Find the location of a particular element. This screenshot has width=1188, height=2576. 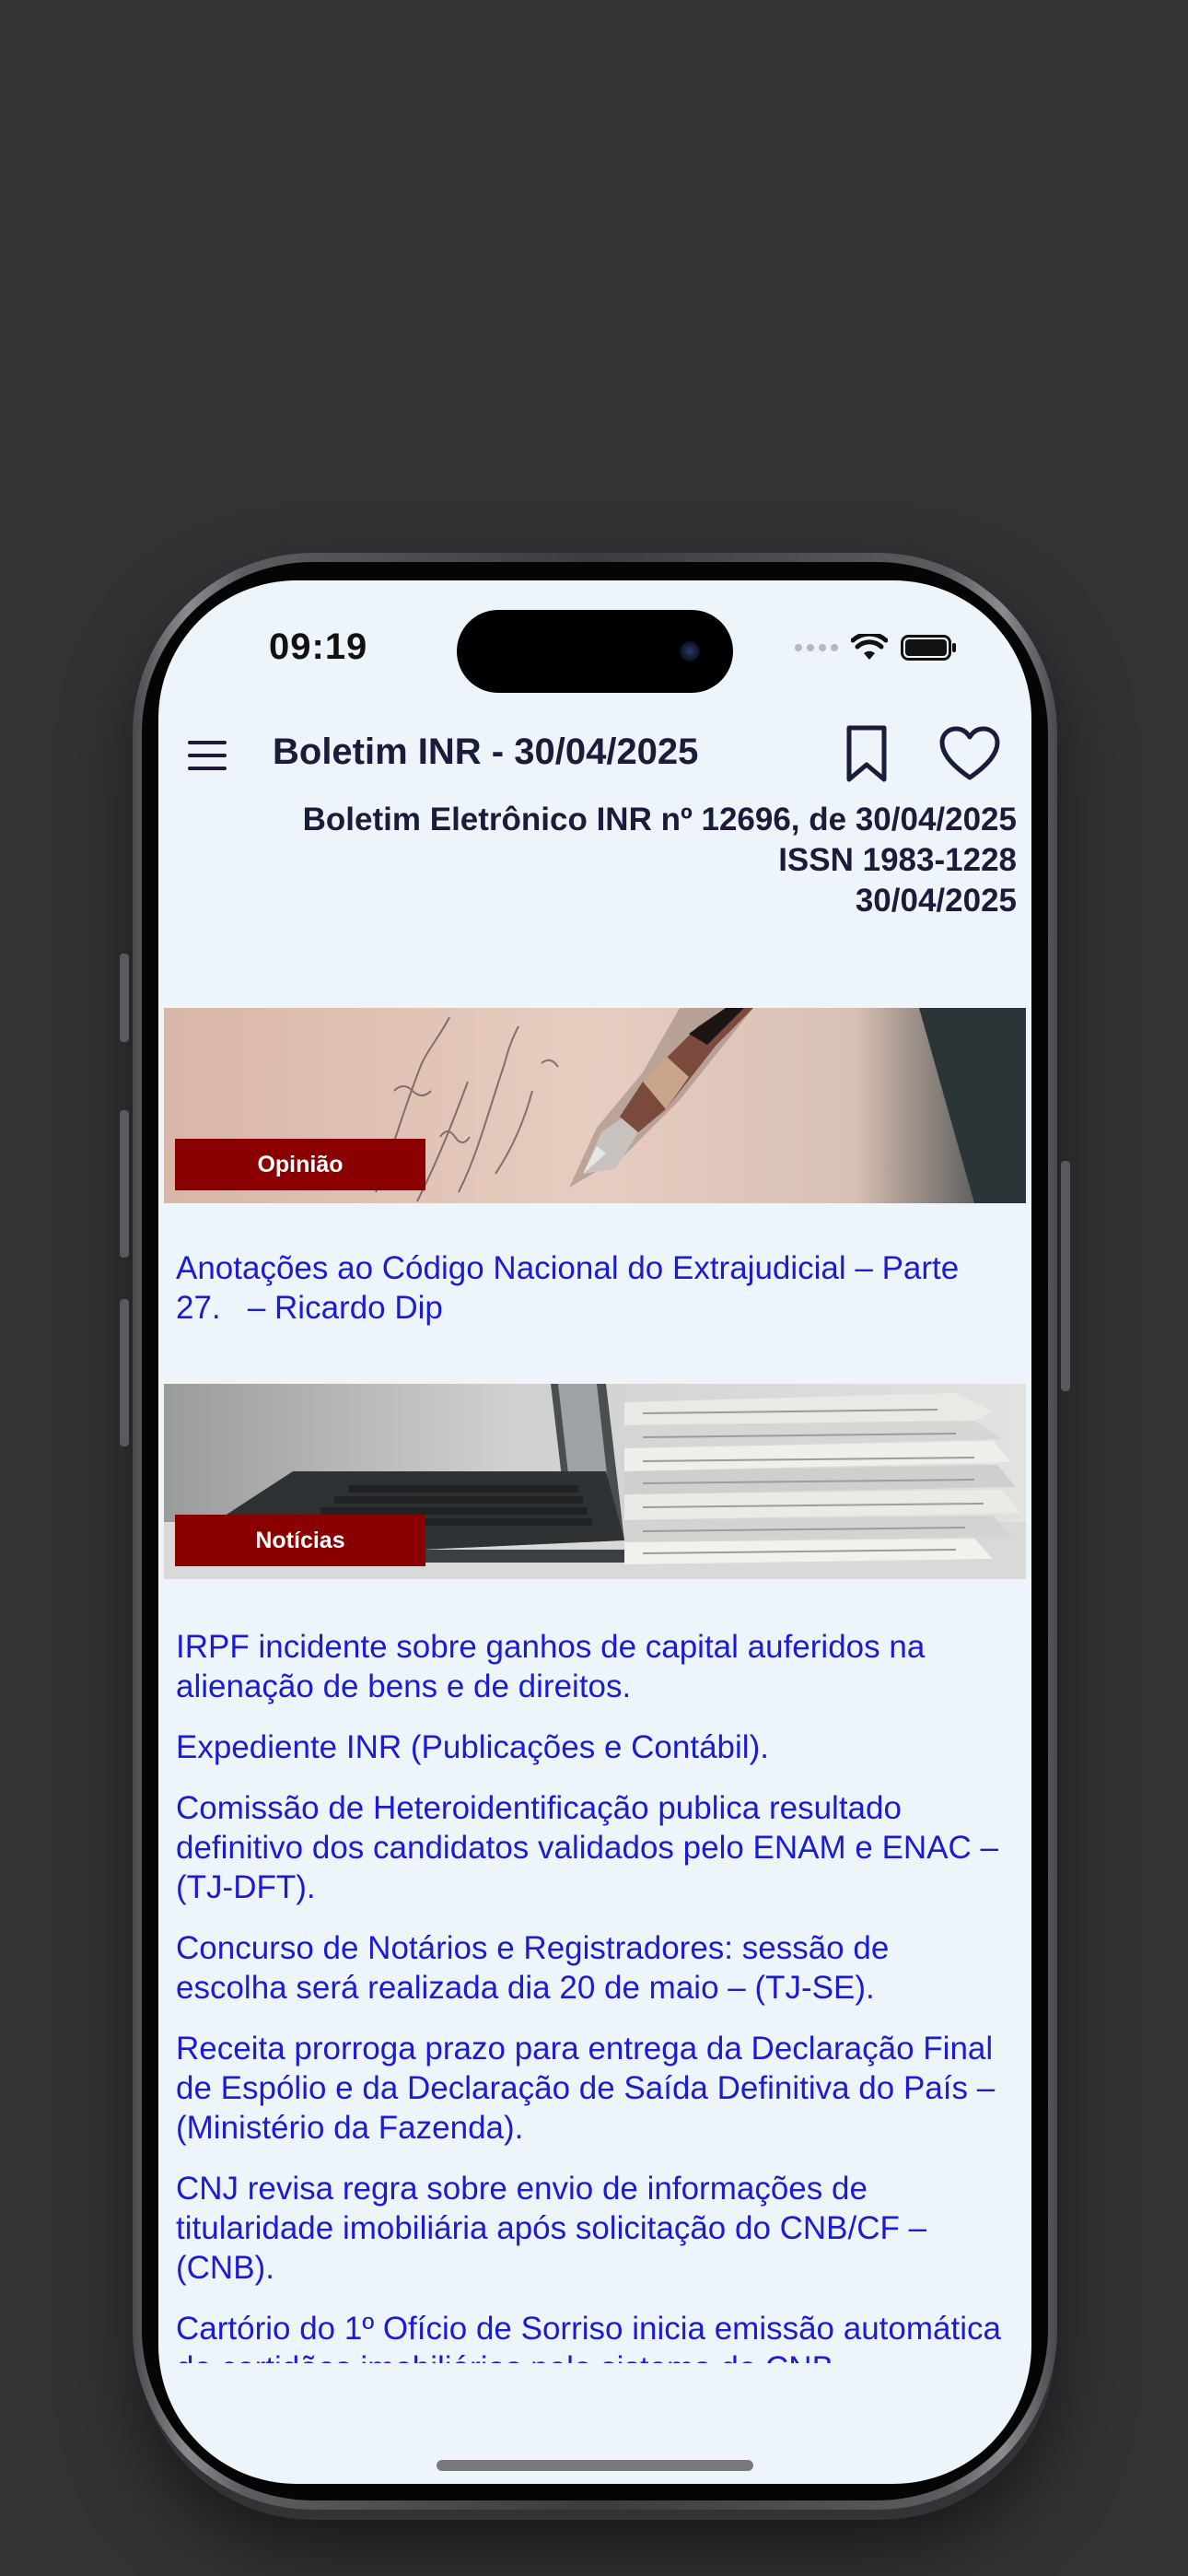

status-icons is located at coordinates (876, 648).